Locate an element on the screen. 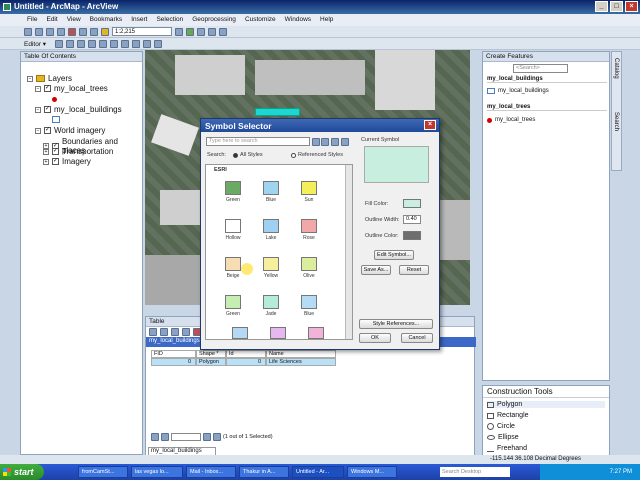 This screenshot has width=640, height=480. table-row: 0 Polygon 0 Life Sciences is located at coordinates (243, 362).